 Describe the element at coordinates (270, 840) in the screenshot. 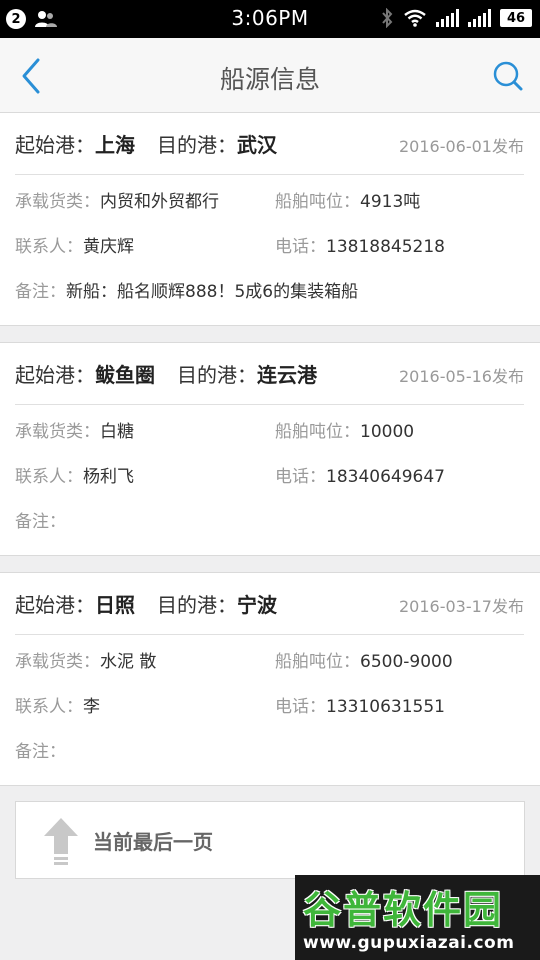

I see `last-page-indicator: 当前最后一页` at that location.